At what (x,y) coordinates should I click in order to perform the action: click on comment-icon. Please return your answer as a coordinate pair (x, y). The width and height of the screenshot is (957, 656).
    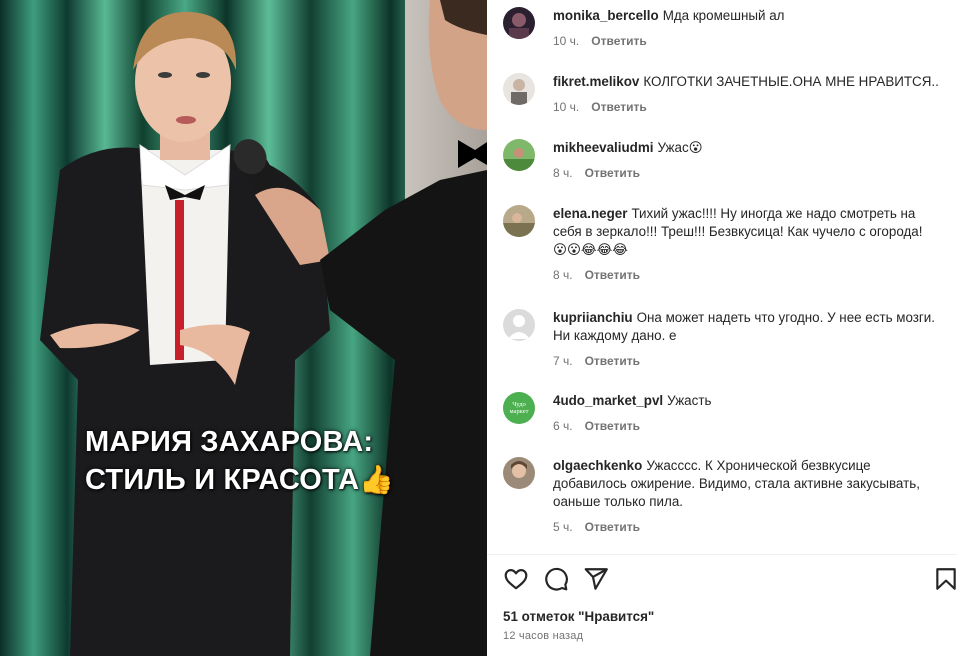
    Looking at the image, I should click on (556, 579).